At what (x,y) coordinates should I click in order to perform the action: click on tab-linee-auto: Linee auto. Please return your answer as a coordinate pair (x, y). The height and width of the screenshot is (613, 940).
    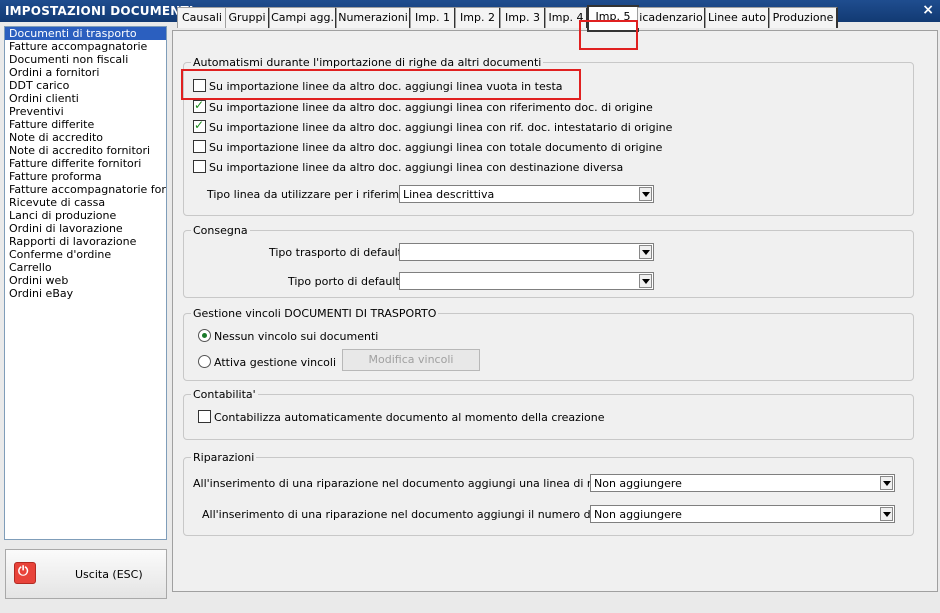
    Looking at the image, I should click on (737, 17).